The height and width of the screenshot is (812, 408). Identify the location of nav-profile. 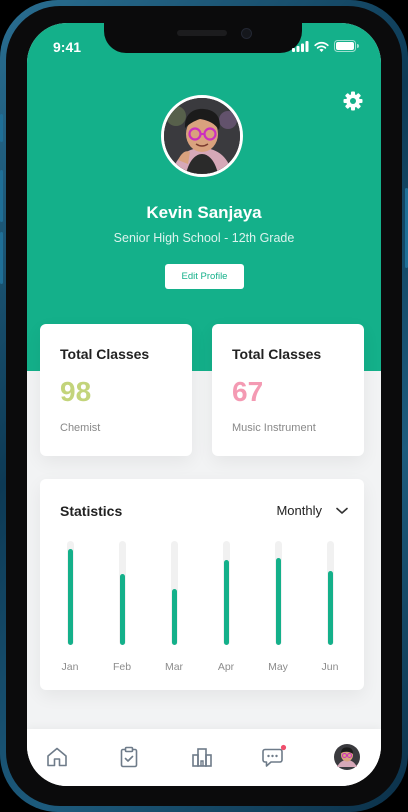
(347, 757).